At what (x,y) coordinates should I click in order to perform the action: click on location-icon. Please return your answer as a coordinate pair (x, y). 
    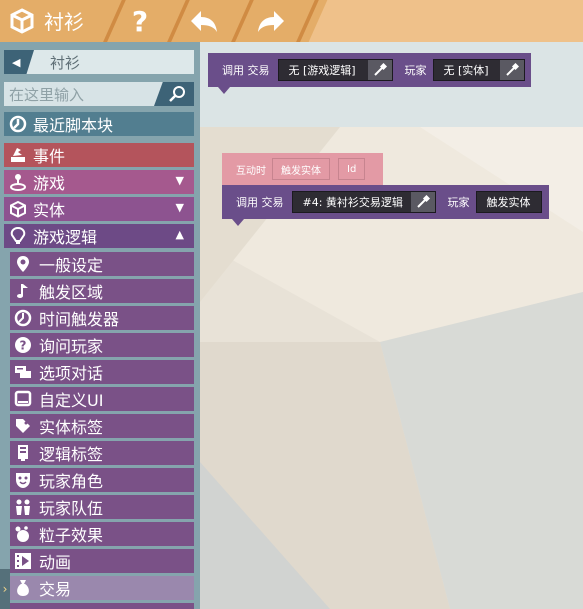
    Looking at the image, I should click on (23, 264).